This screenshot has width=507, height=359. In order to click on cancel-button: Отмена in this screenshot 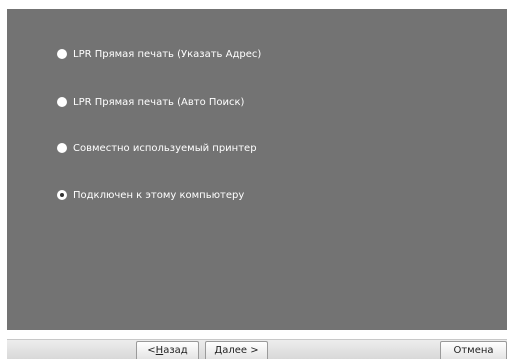, I will do `click(473, 350)`.